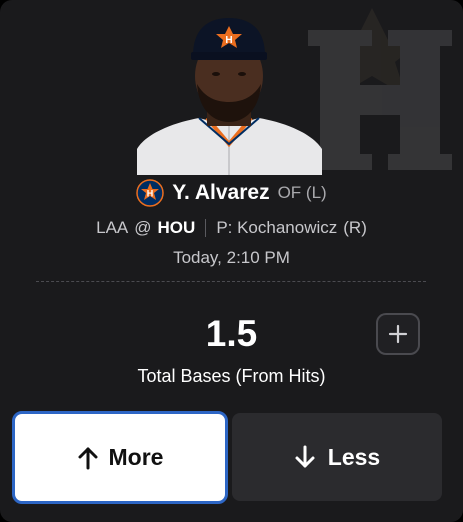  I want to click on more-label: More, so click(136, 457).